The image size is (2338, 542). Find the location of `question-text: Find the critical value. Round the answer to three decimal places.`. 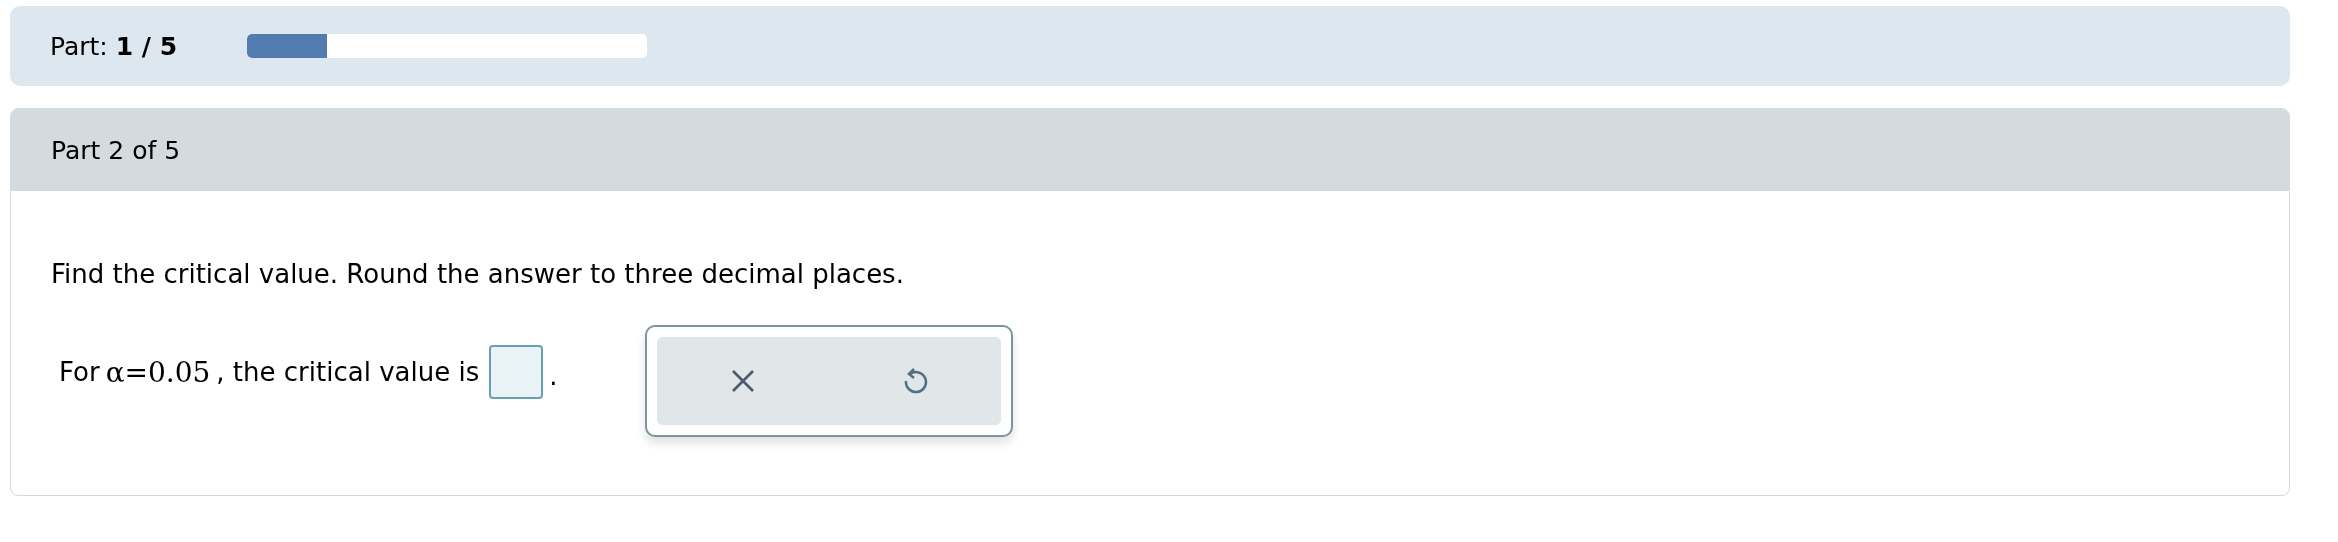

question-text: Find the critical value. Round the answer to three decimal places. is located at coordinates (478, 274).